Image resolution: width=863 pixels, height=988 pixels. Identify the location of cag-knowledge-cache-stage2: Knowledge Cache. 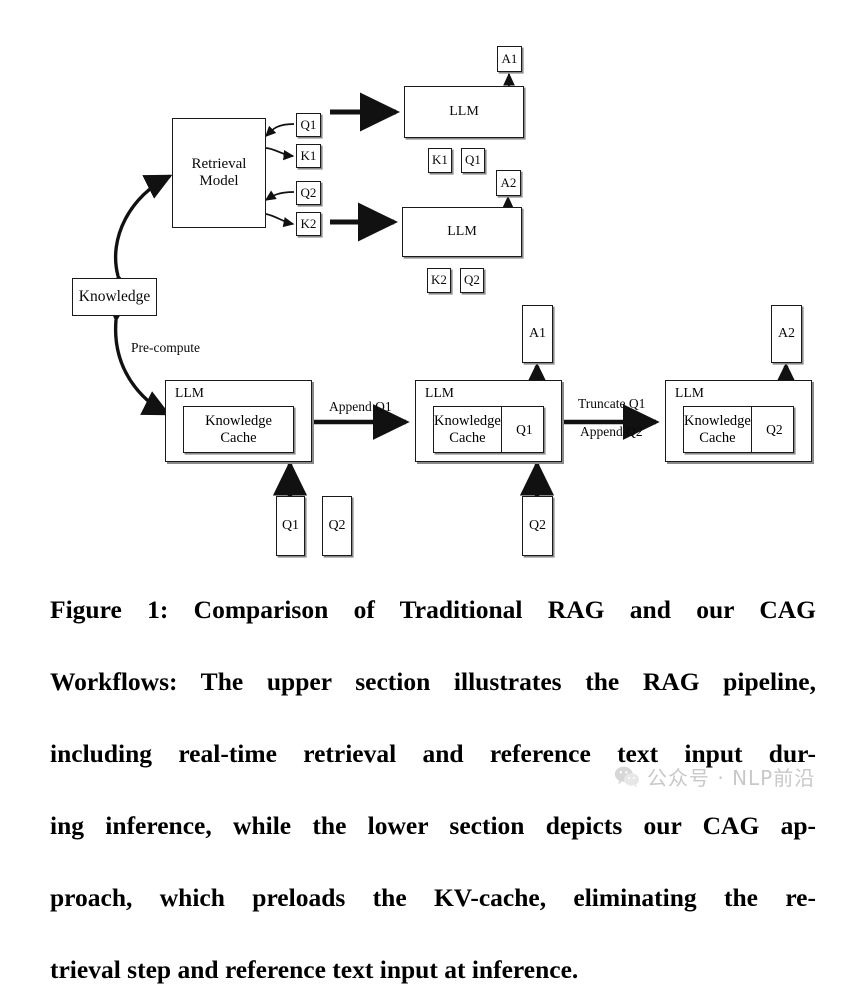
(467, 429).